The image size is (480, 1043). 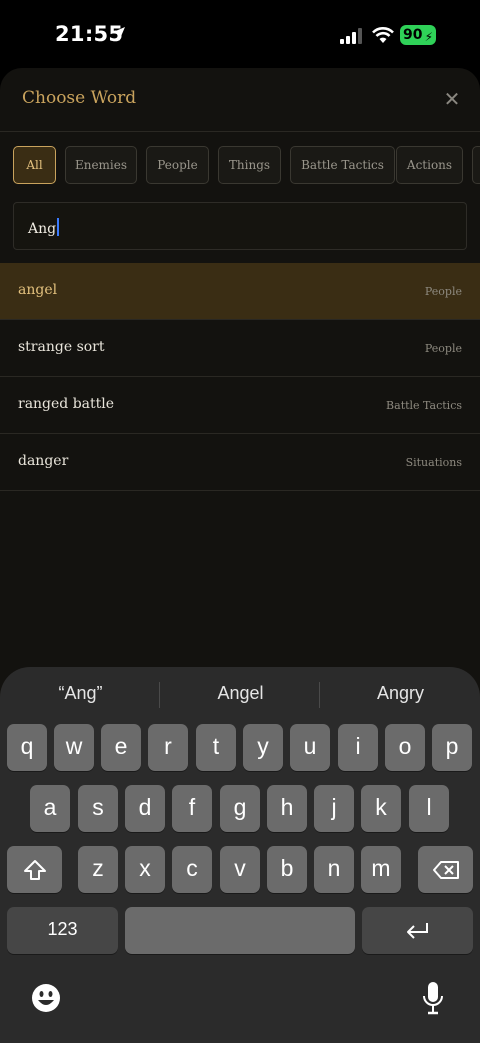 What do you see at coordinates (216, 747) in the screenshot?
I see `key-t: t` at bounding box center [216, 747].